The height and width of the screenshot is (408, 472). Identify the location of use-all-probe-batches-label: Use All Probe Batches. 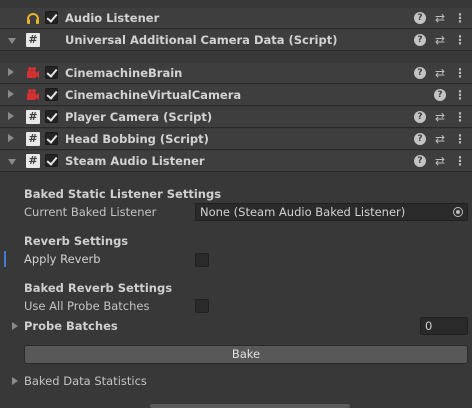
(87, 306).